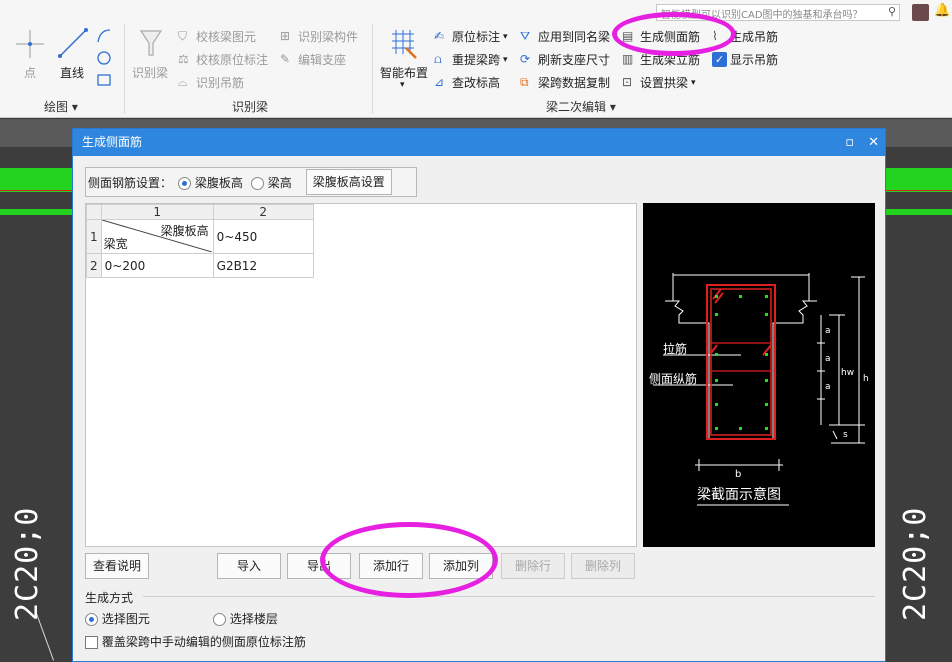 The width and height of the screenshot is (952, 662). What do you see at coordinates (402, 85) in the screenshot?
I see `smart-layout-dropdown-icon: ▾` at bounding box center [402, 85].